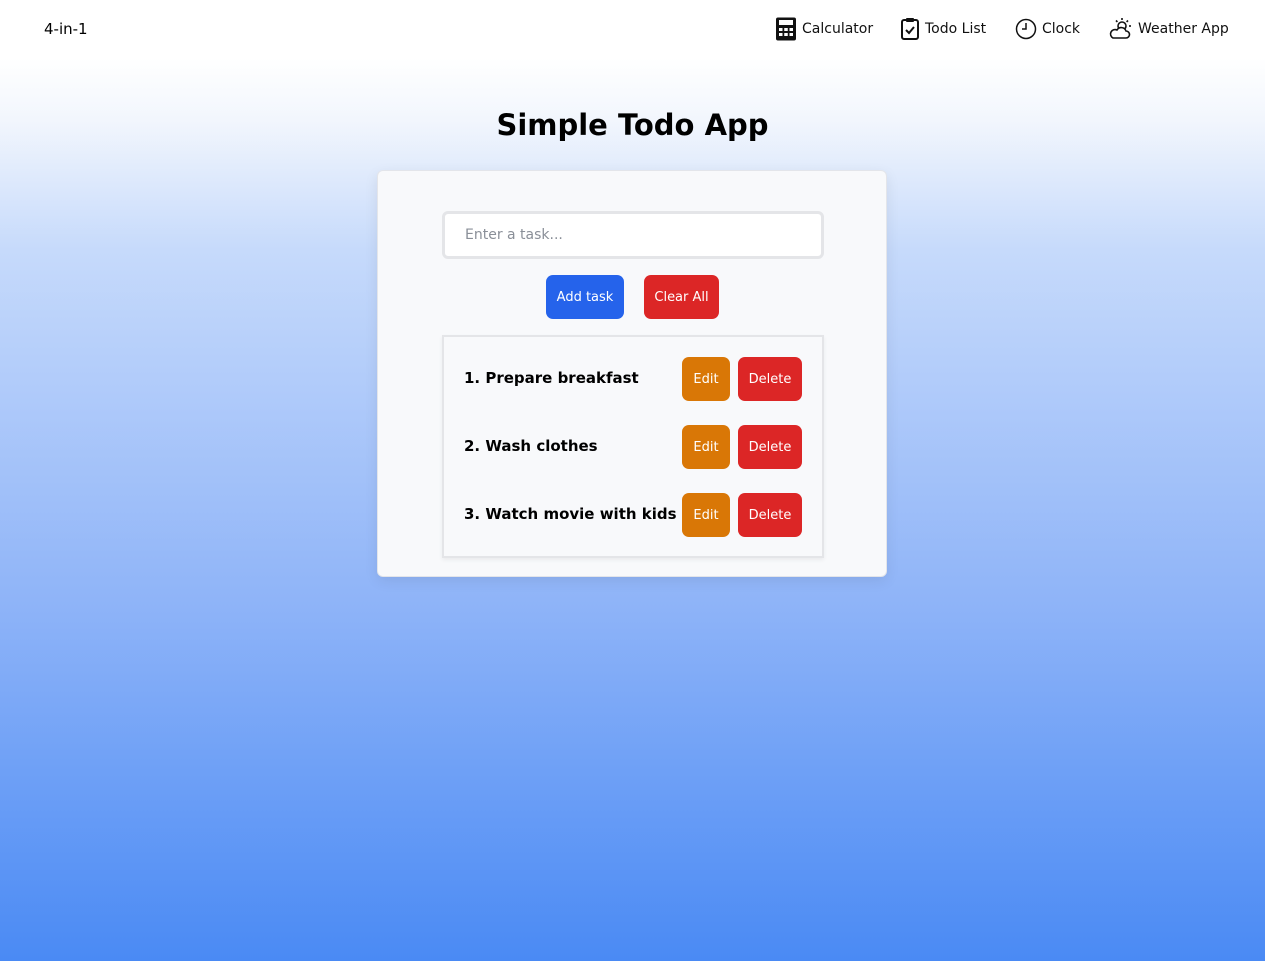  Describe the element at coordinates (632, 125) in the screenshot. I see `page-title: Simple Todo App` at that location.